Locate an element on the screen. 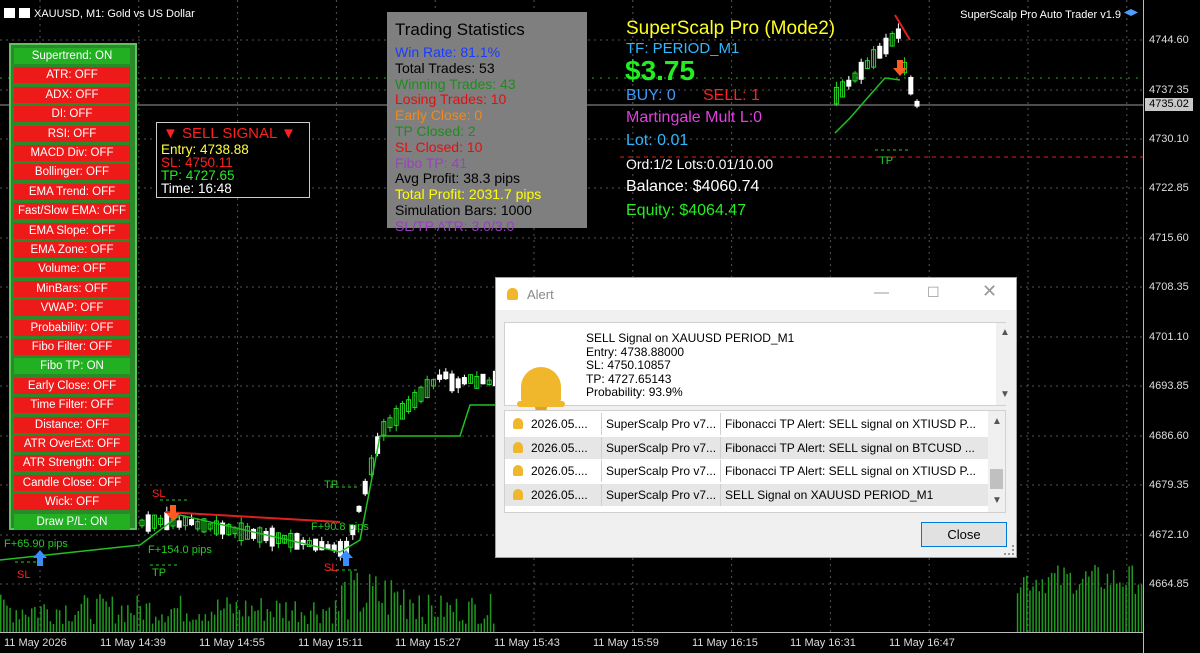 The height and width of the screenshot is (653, 1200). scroll-thumb is located at coordinates (996, 479).